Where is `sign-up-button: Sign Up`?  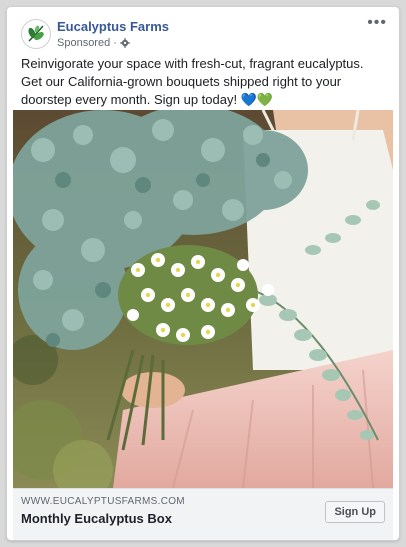 sign-up-button: Sign Up is located at coordinates (355, 512).